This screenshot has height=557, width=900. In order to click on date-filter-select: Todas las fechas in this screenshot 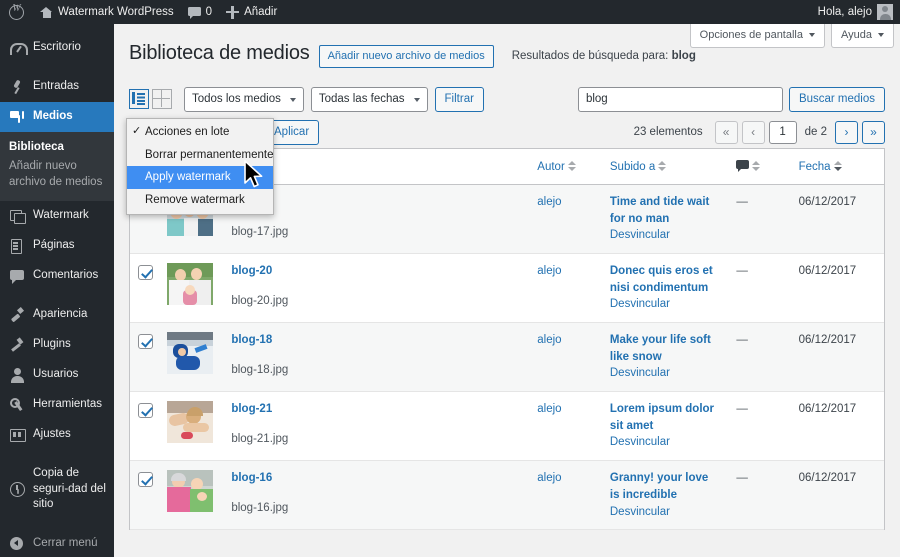, I will do `click(369, 99)`.